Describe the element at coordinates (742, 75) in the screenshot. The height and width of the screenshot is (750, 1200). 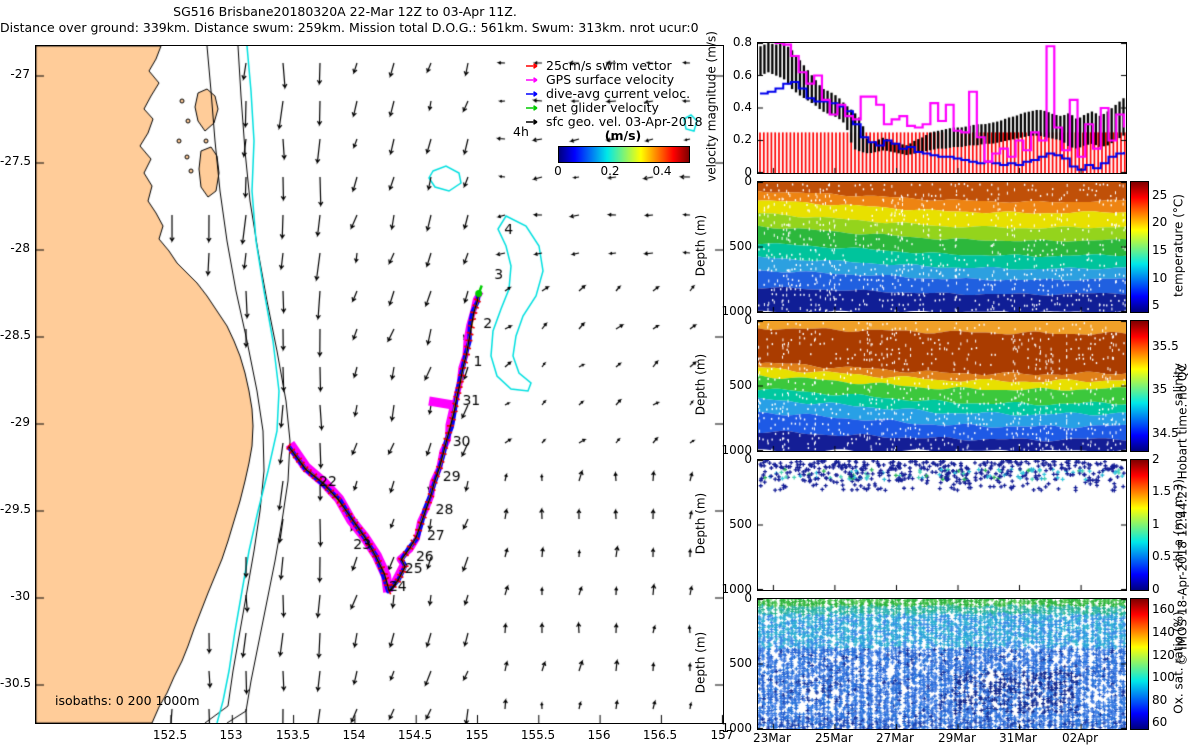
I see `velocity-ytick: 0.6` at that location.